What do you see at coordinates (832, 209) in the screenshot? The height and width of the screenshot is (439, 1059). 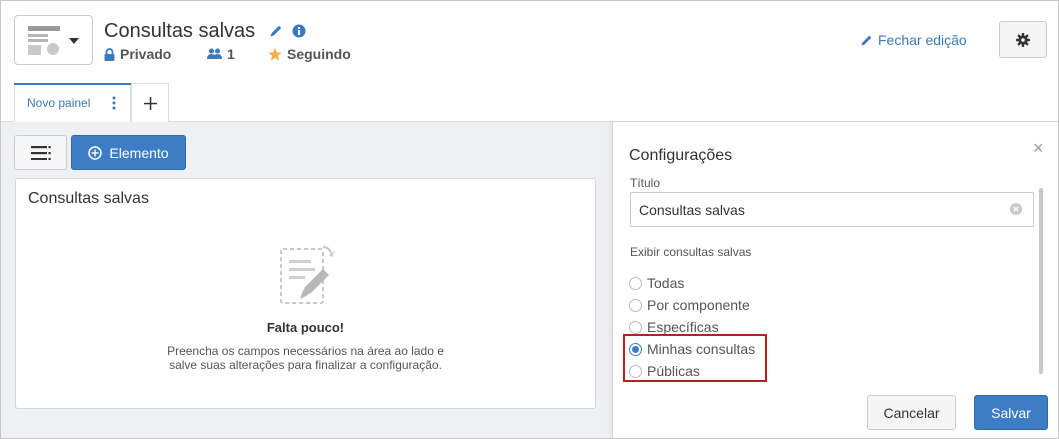 I see `title-input` at bounding box center [832, 209].